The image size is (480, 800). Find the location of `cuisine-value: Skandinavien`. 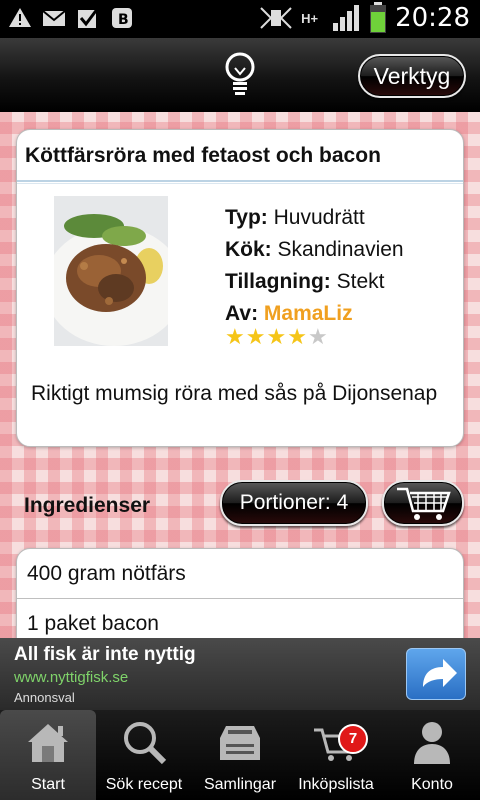

cuisine-value: Skandinavien is located at coordinates (340, 249).